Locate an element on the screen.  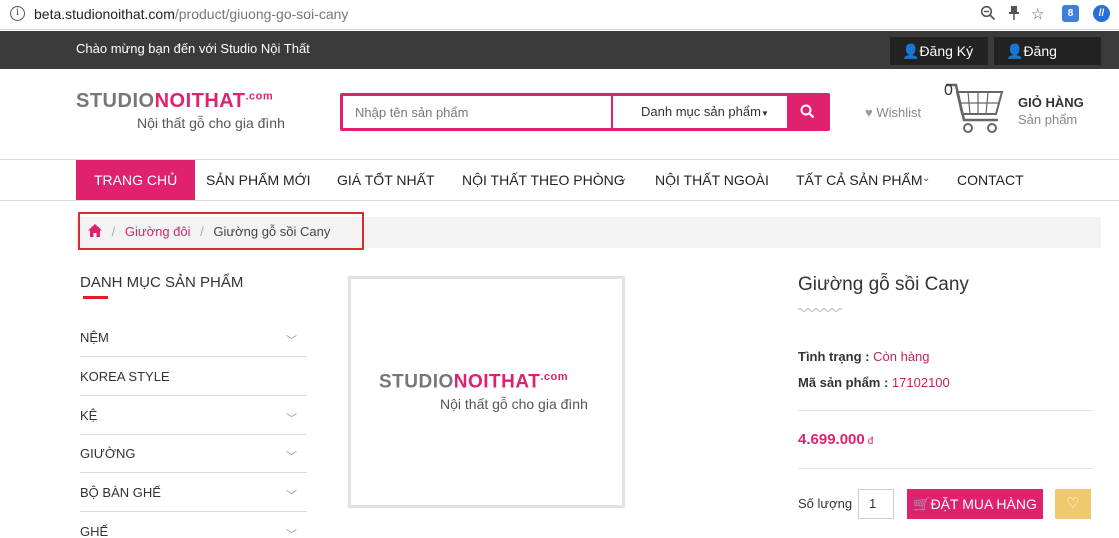
stock-status-label: Tình trạng : is located at coordinates (834, 356).